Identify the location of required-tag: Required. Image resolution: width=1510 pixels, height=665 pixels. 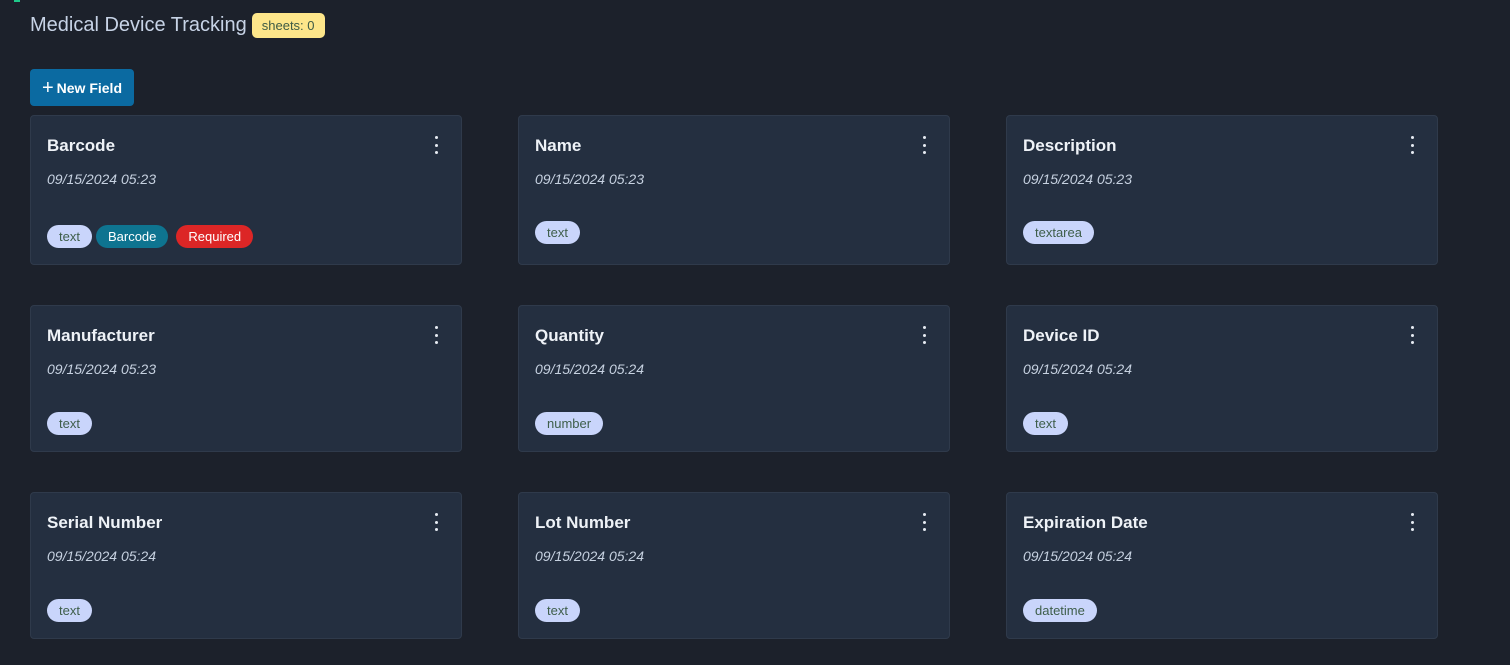
(215, 236).